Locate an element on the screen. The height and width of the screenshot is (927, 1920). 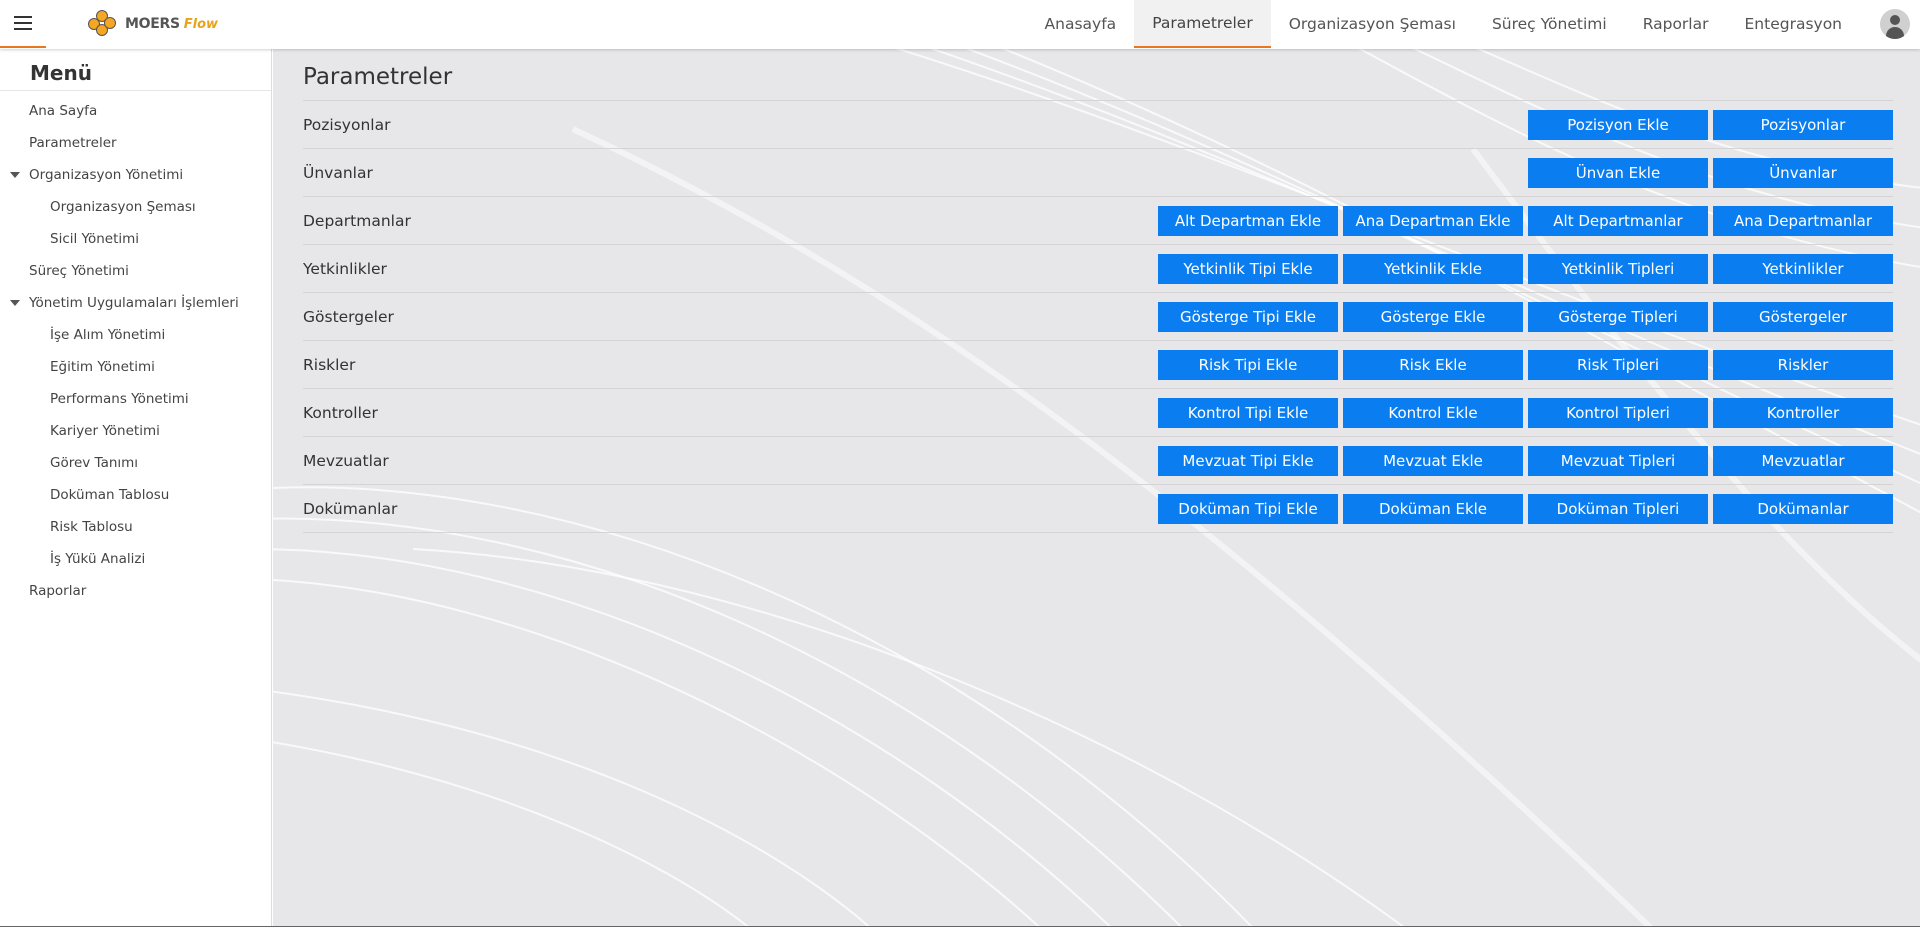
sidebar-item-5: Süreç Yönetimi is located at coordinates (135, 271).